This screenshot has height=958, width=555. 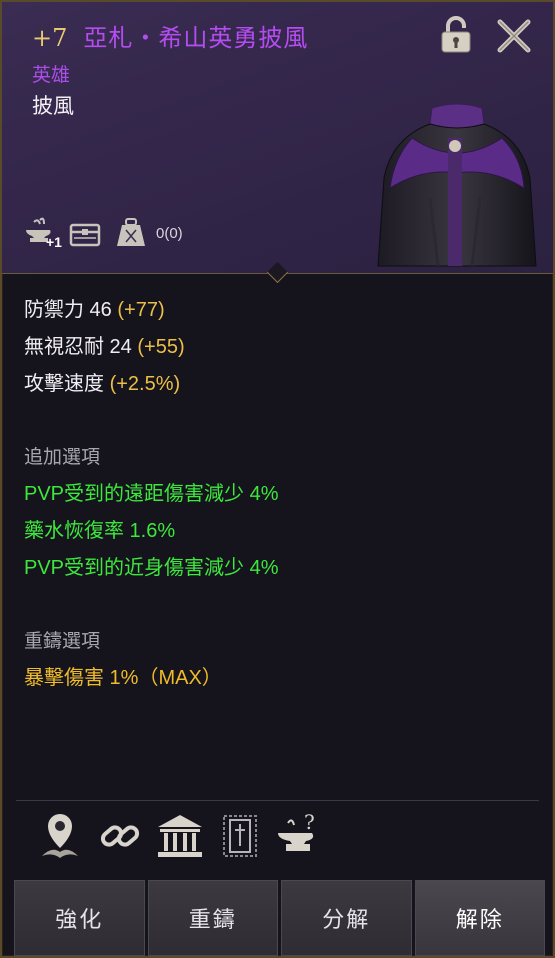 I want to click on anvil-icon: +1, so click(x=42, y=233).